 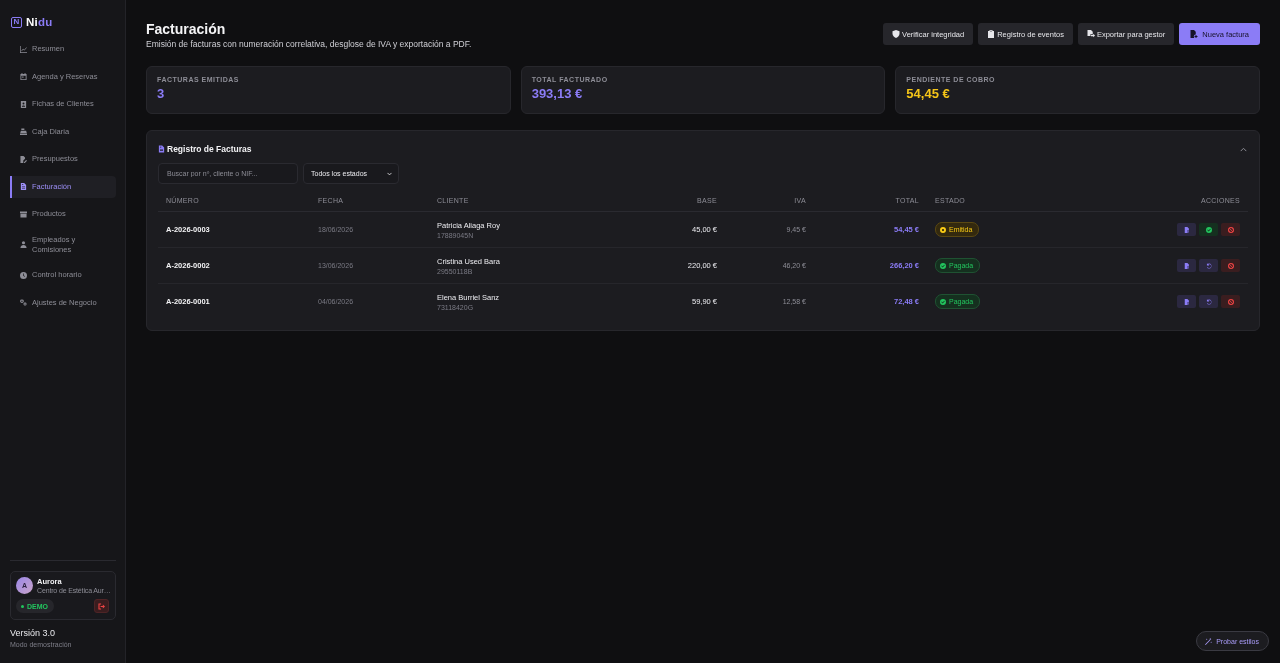 What do you see at coordinates (23, 214) in the screenshot?
I see `box-icon` at bounding box center [23, 214].